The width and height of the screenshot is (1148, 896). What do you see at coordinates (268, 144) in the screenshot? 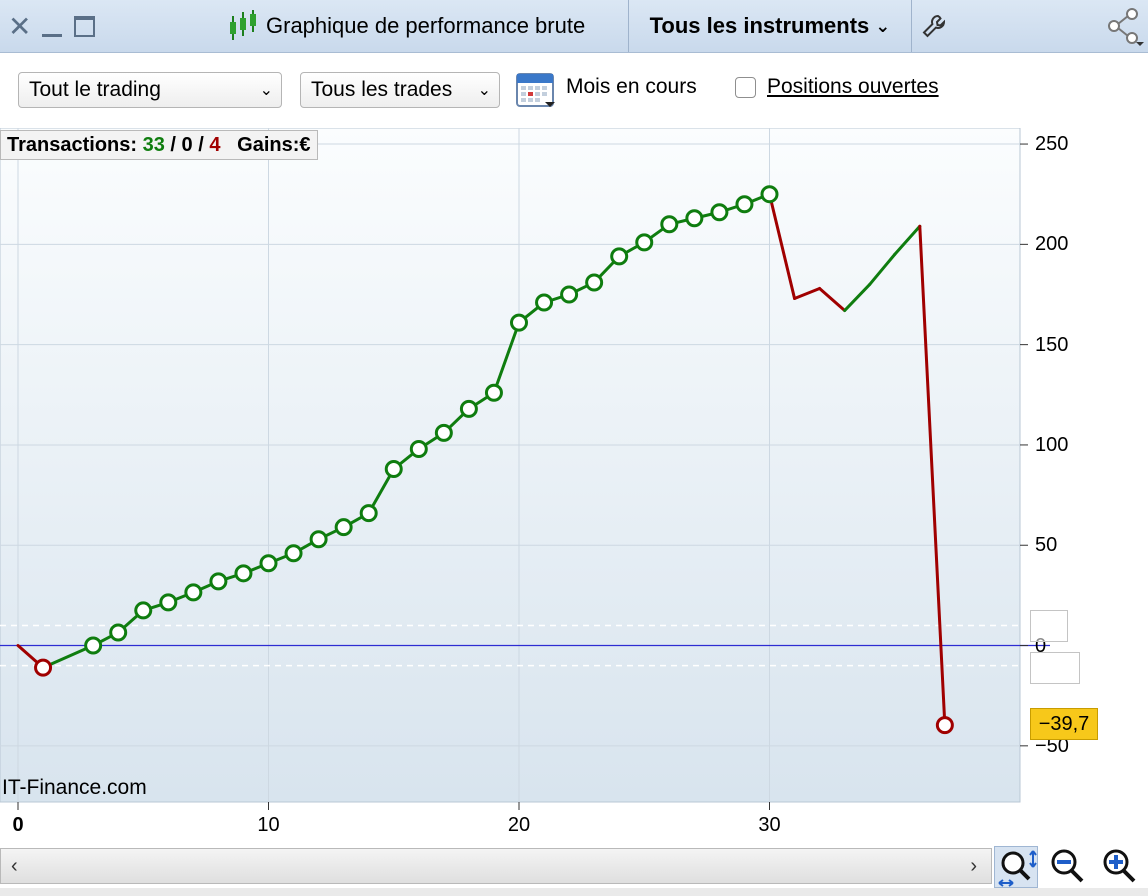
I see `gains-label: Gains:` at bounding box center [268, 144].